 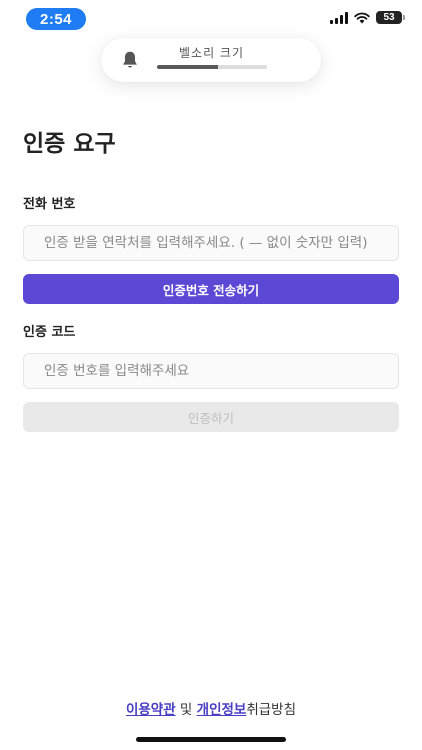 What do you see at coordinates (186, 710) in the screenshot?
I see `footer-and: 및` at bounding box center [186, 710].